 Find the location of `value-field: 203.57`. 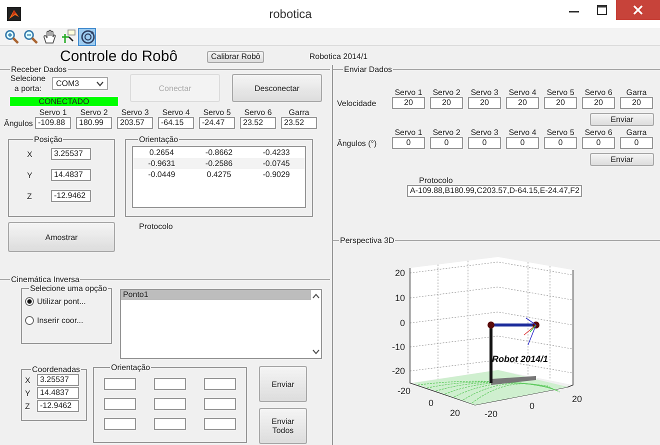

value-field: 203.57 is located at coordinates (135, 123).